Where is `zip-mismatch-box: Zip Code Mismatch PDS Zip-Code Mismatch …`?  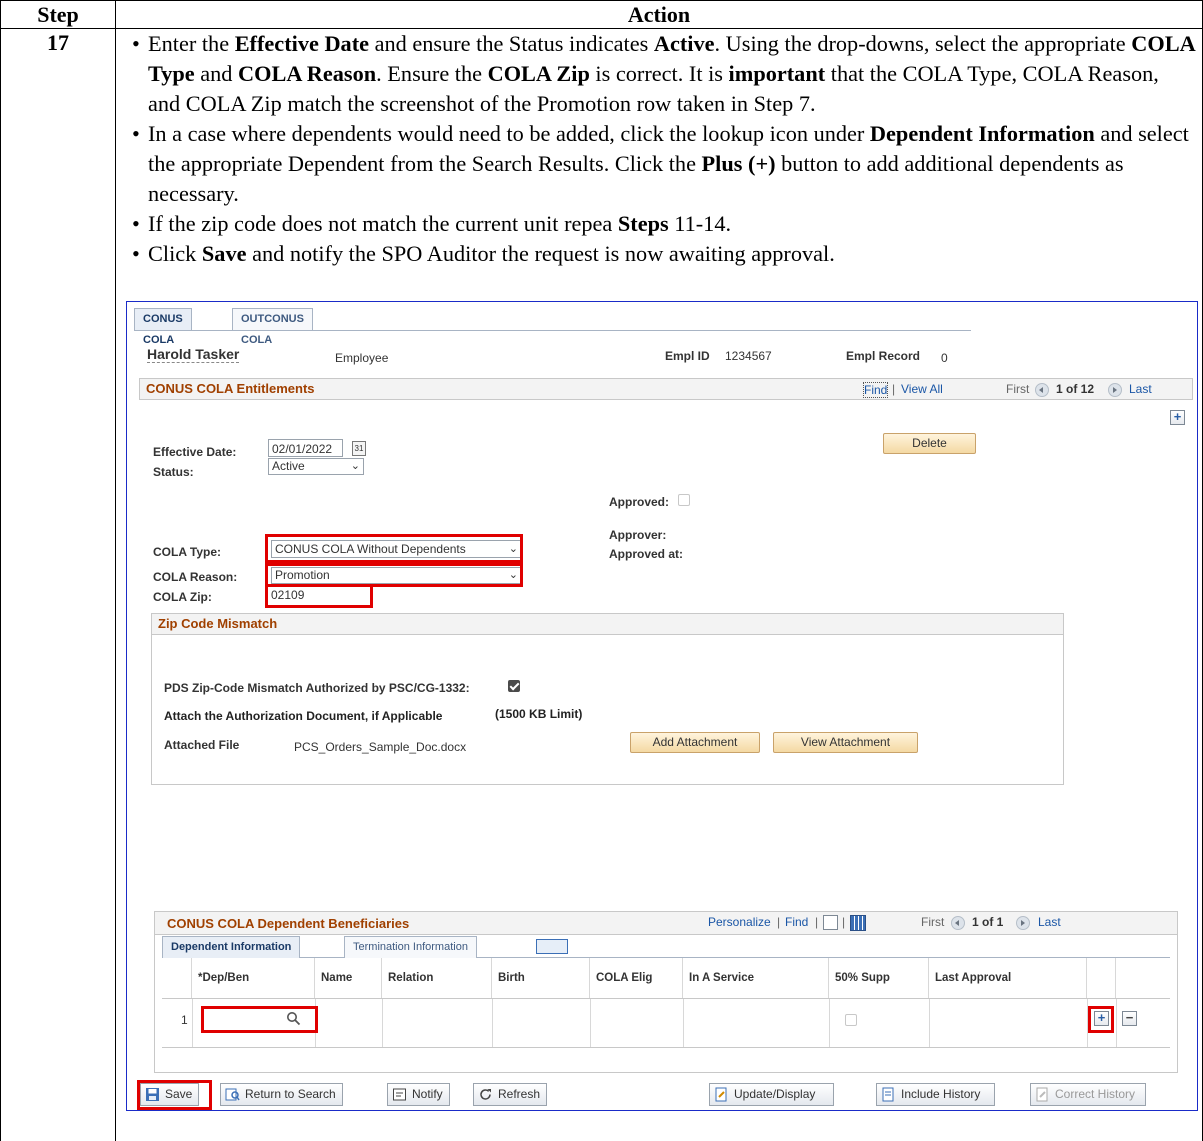 zip-mismatch-box: Zip Code Mismatch PDS Zip-Code Mismatch … is located at coordinates (607, 699).